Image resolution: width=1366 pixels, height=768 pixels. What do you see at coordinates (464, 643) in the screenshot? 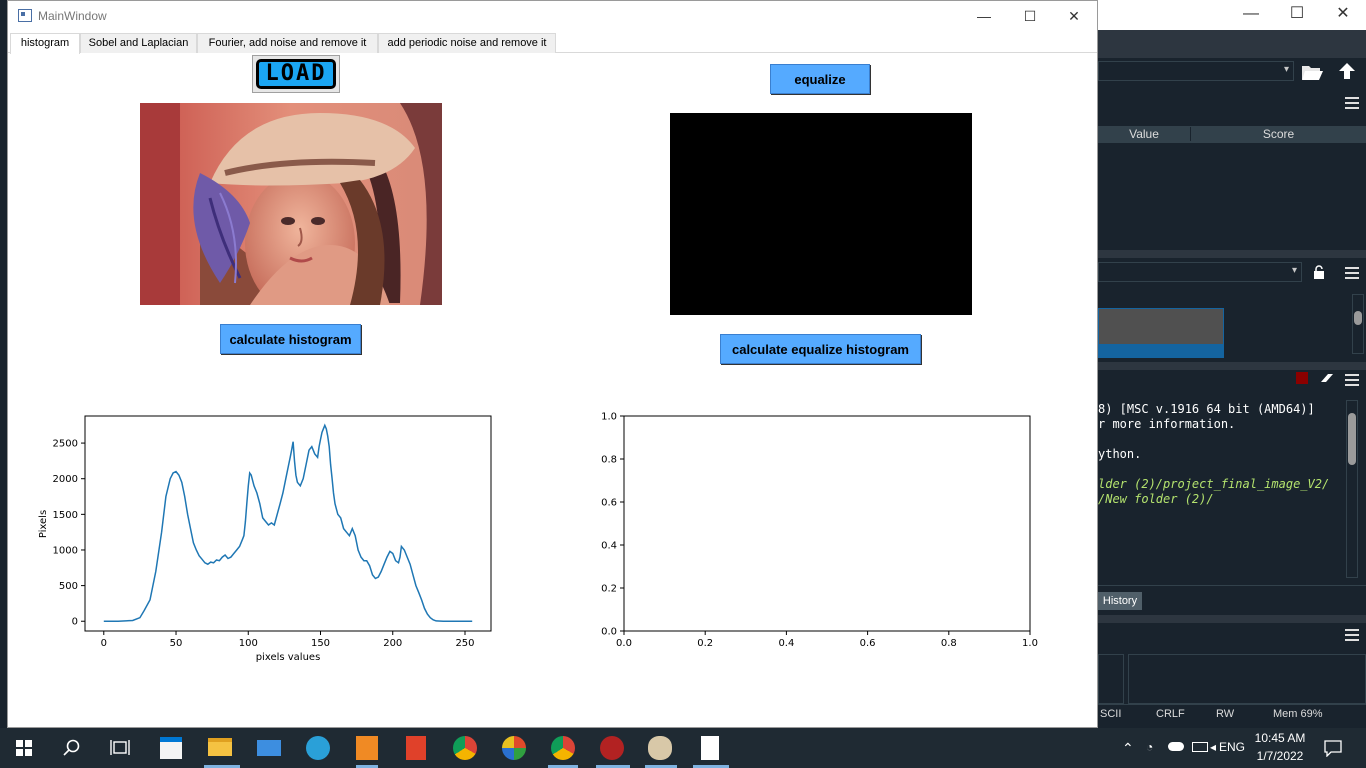
I see `x-tick-label: 250` at bounding box center [464, 643].